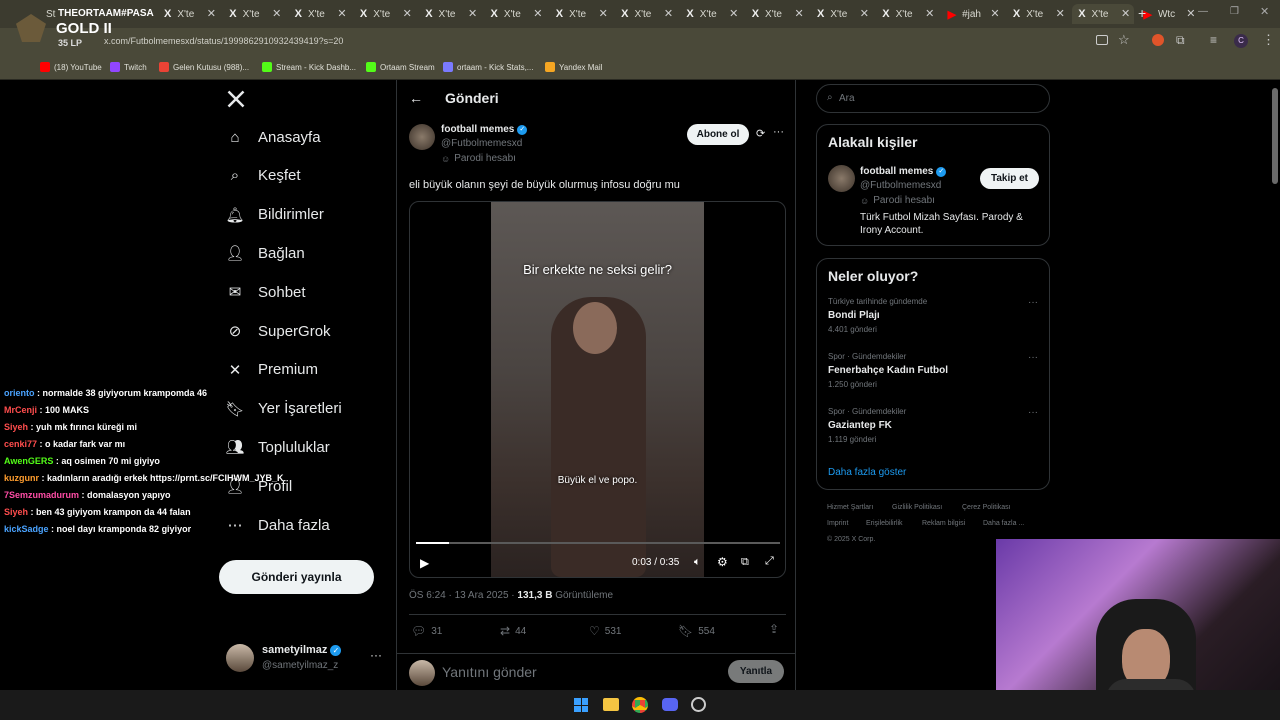 The image size is (1280, 720). What do you see at coordinates (573, 67) in the screenshot?
I see `bookmark-item: Yandex Mail` at bounding box center [573, 67].